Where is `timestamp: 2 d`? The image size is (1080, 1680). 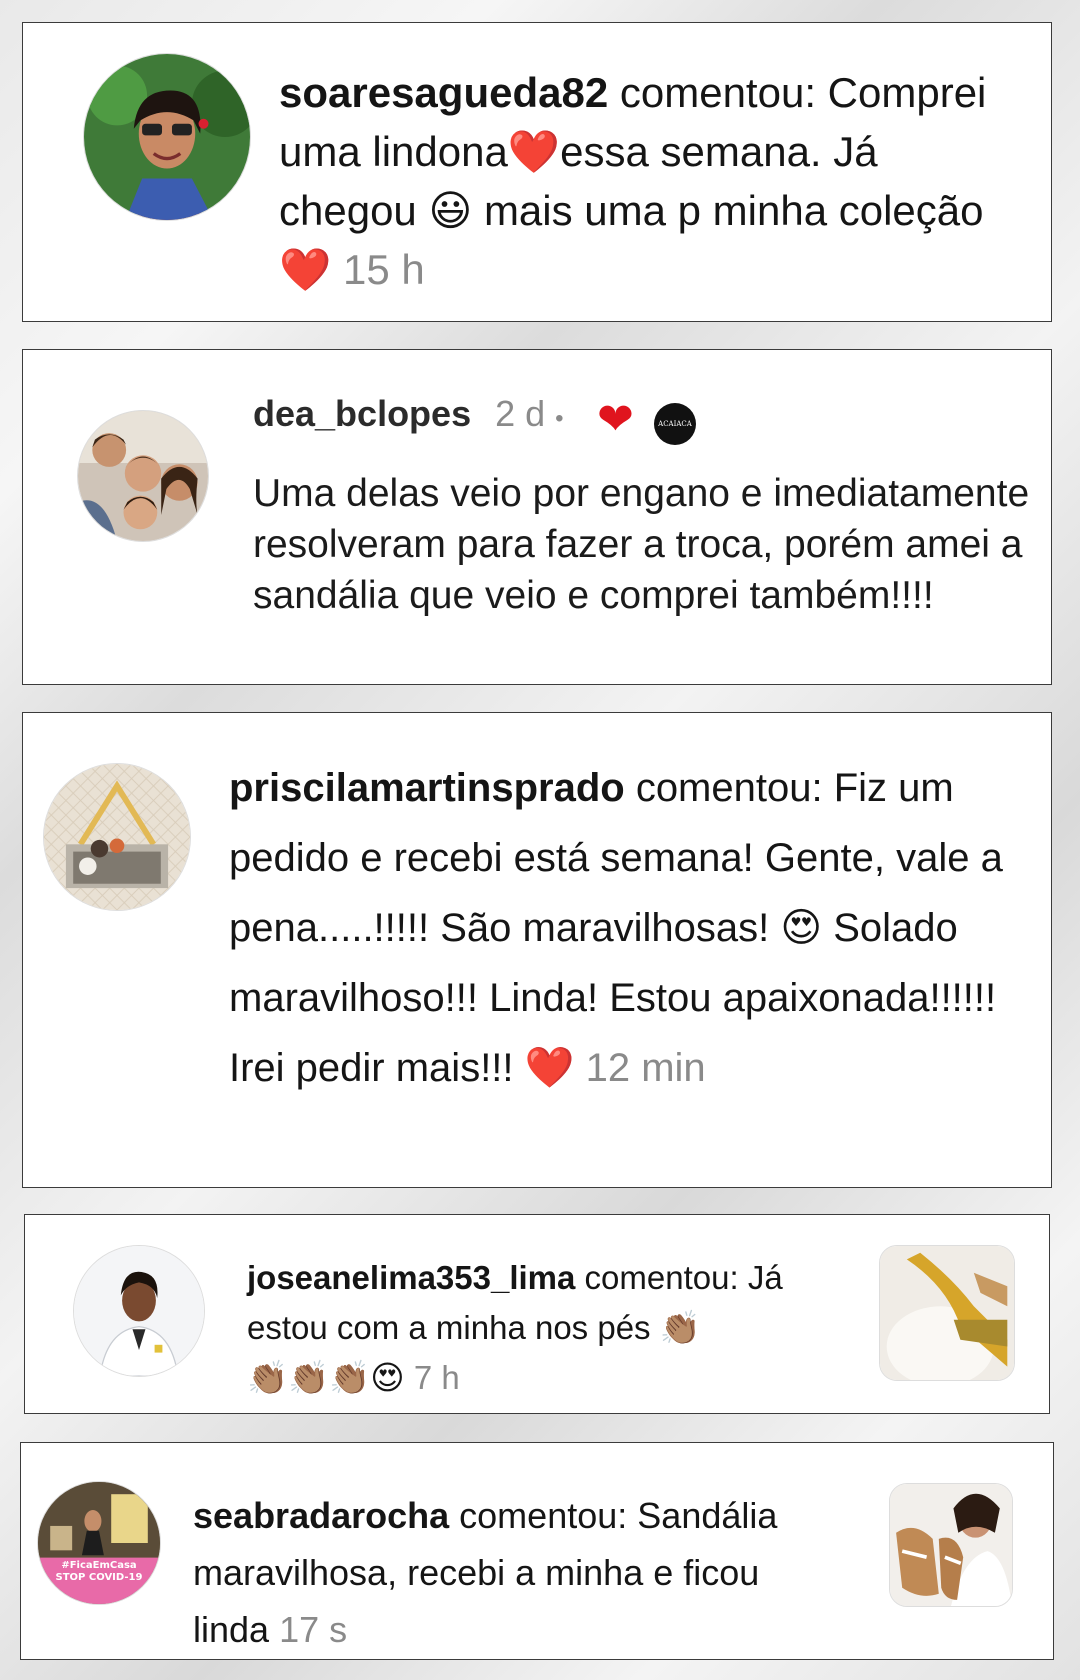
timestamp: 2 d is located at coordinates (520, 413).